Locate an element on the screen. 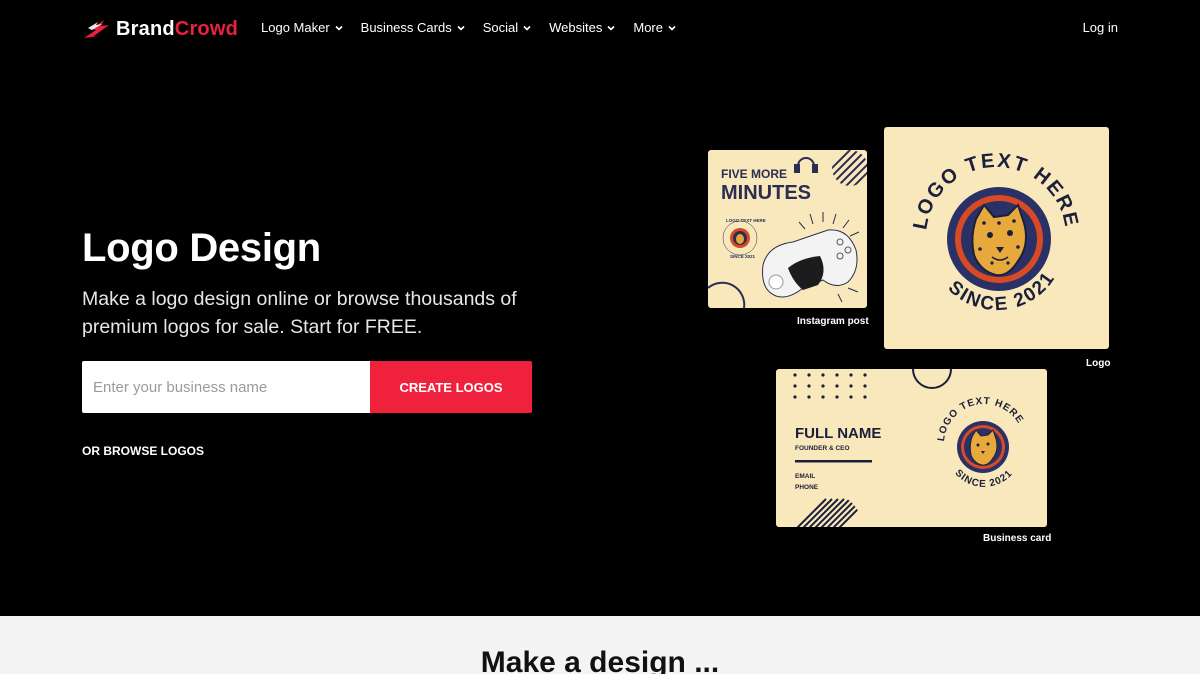  browse-logos-link: OR BROWSE LOGOS is located at coordinates (143, 451).